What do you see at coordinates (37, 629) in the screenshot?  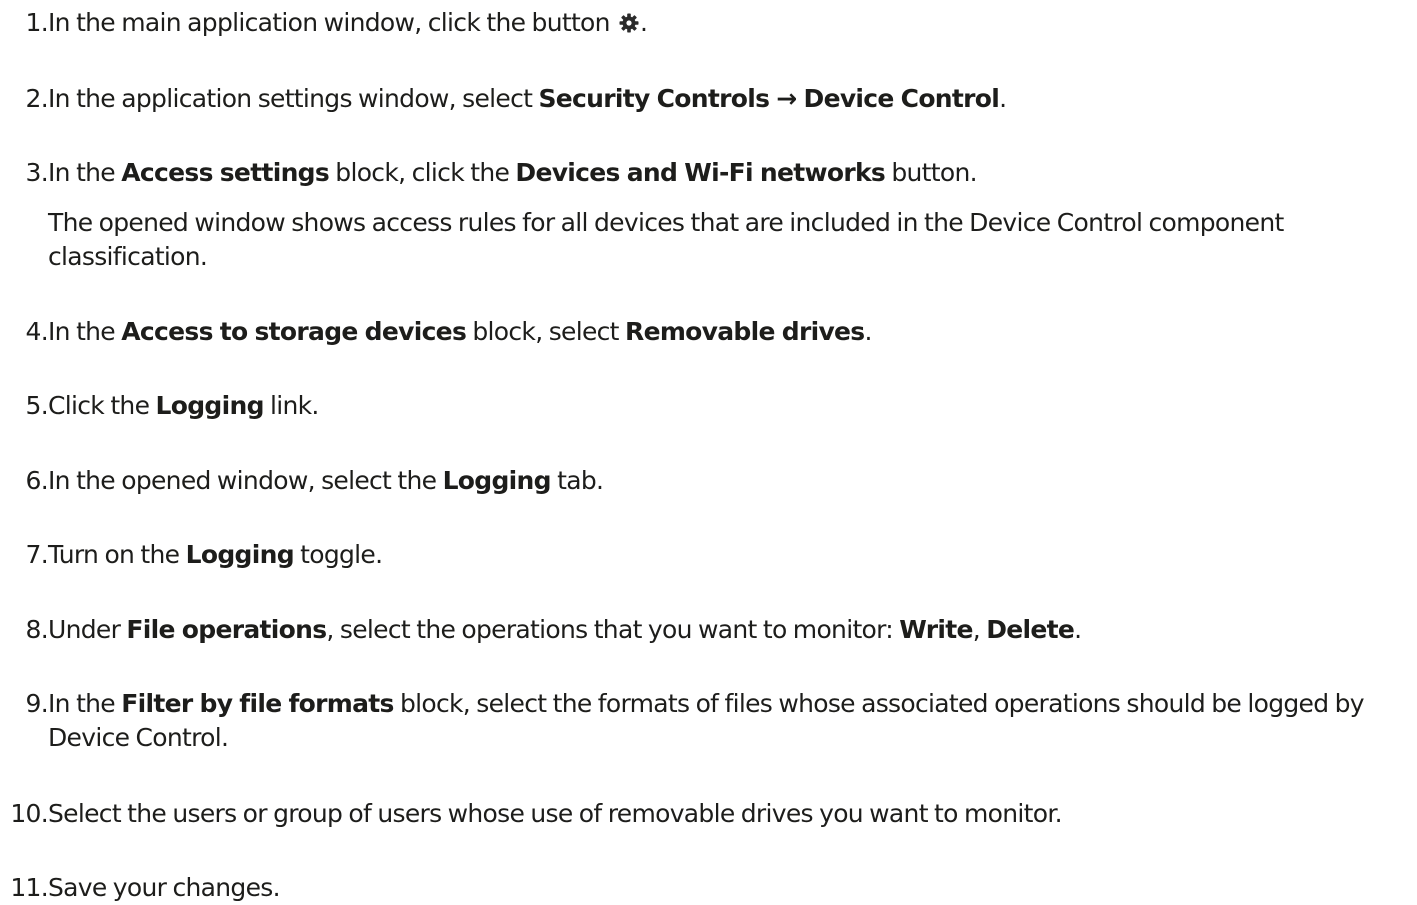 I see `step-number: 8.` at bounding box center [37, 629].